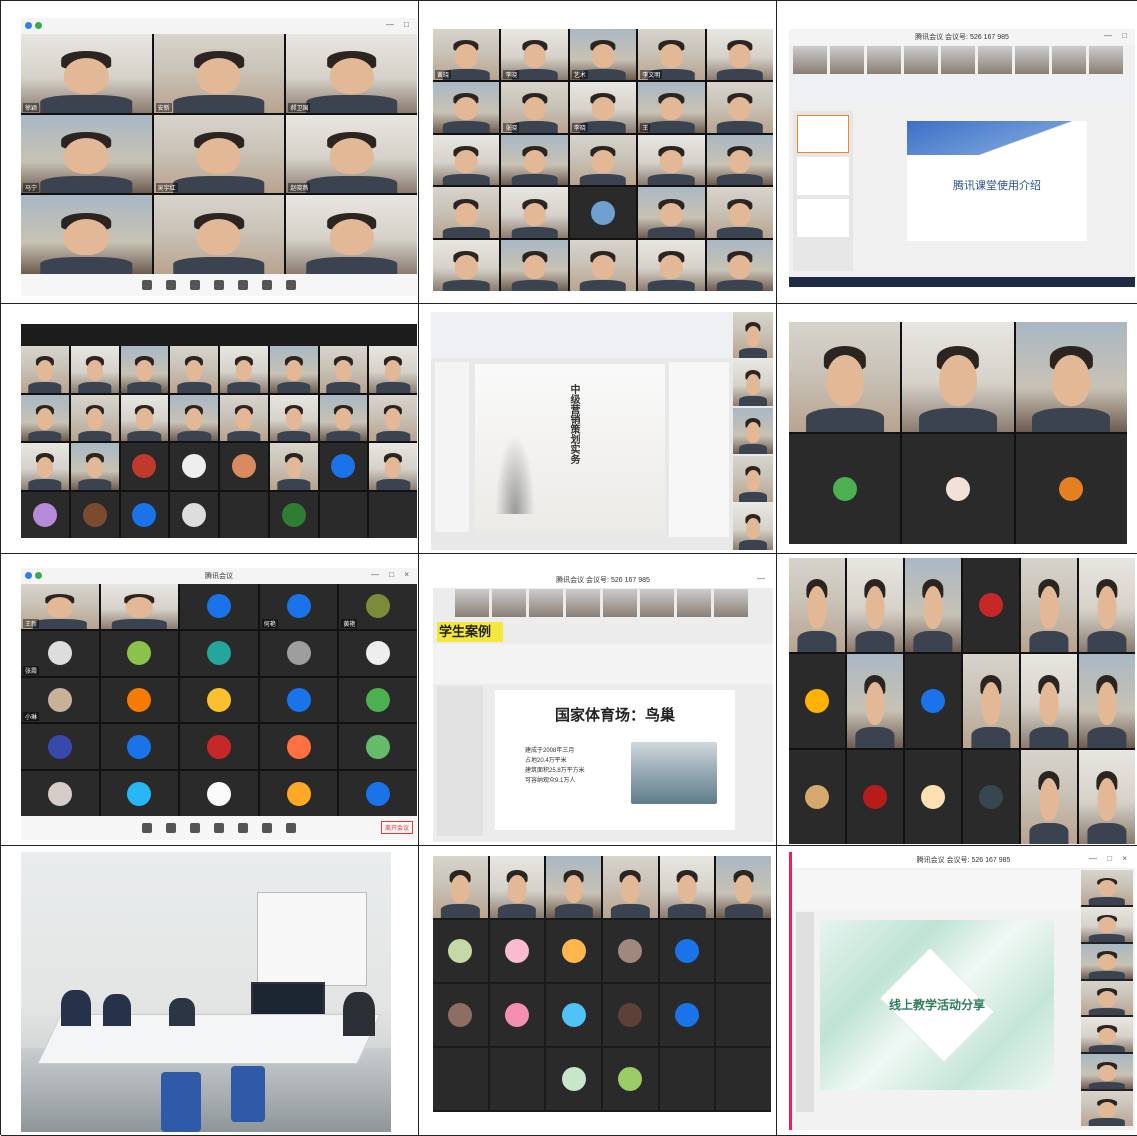  What do you see at coordinates (603, 54) in the screenshot?
I see `video-tile: 艺术` at bounding box center [603, 54].